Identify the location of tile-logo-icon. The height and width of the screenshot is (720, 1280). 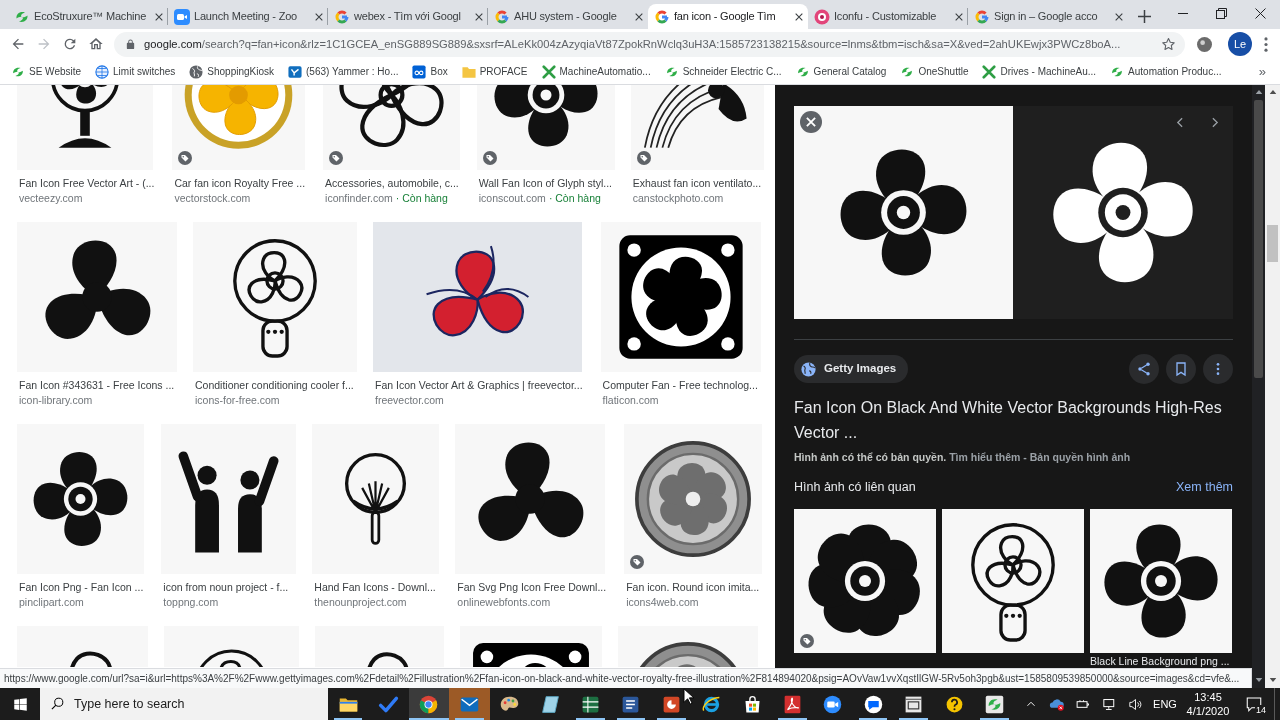
(295, 71).